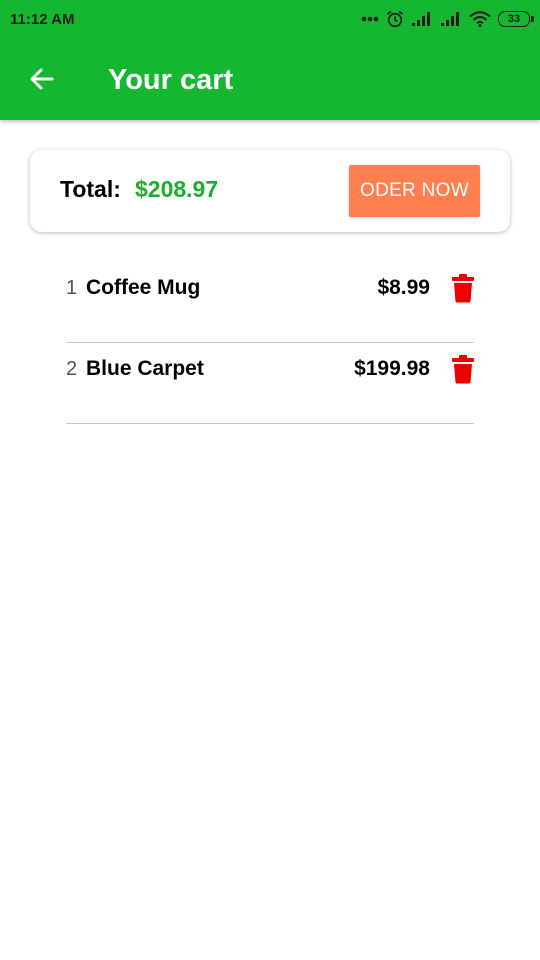  What do you see at coordinates (516, 19) in the screenshot?
I see `battery-icon: 33` at bounding box center [516, 19].